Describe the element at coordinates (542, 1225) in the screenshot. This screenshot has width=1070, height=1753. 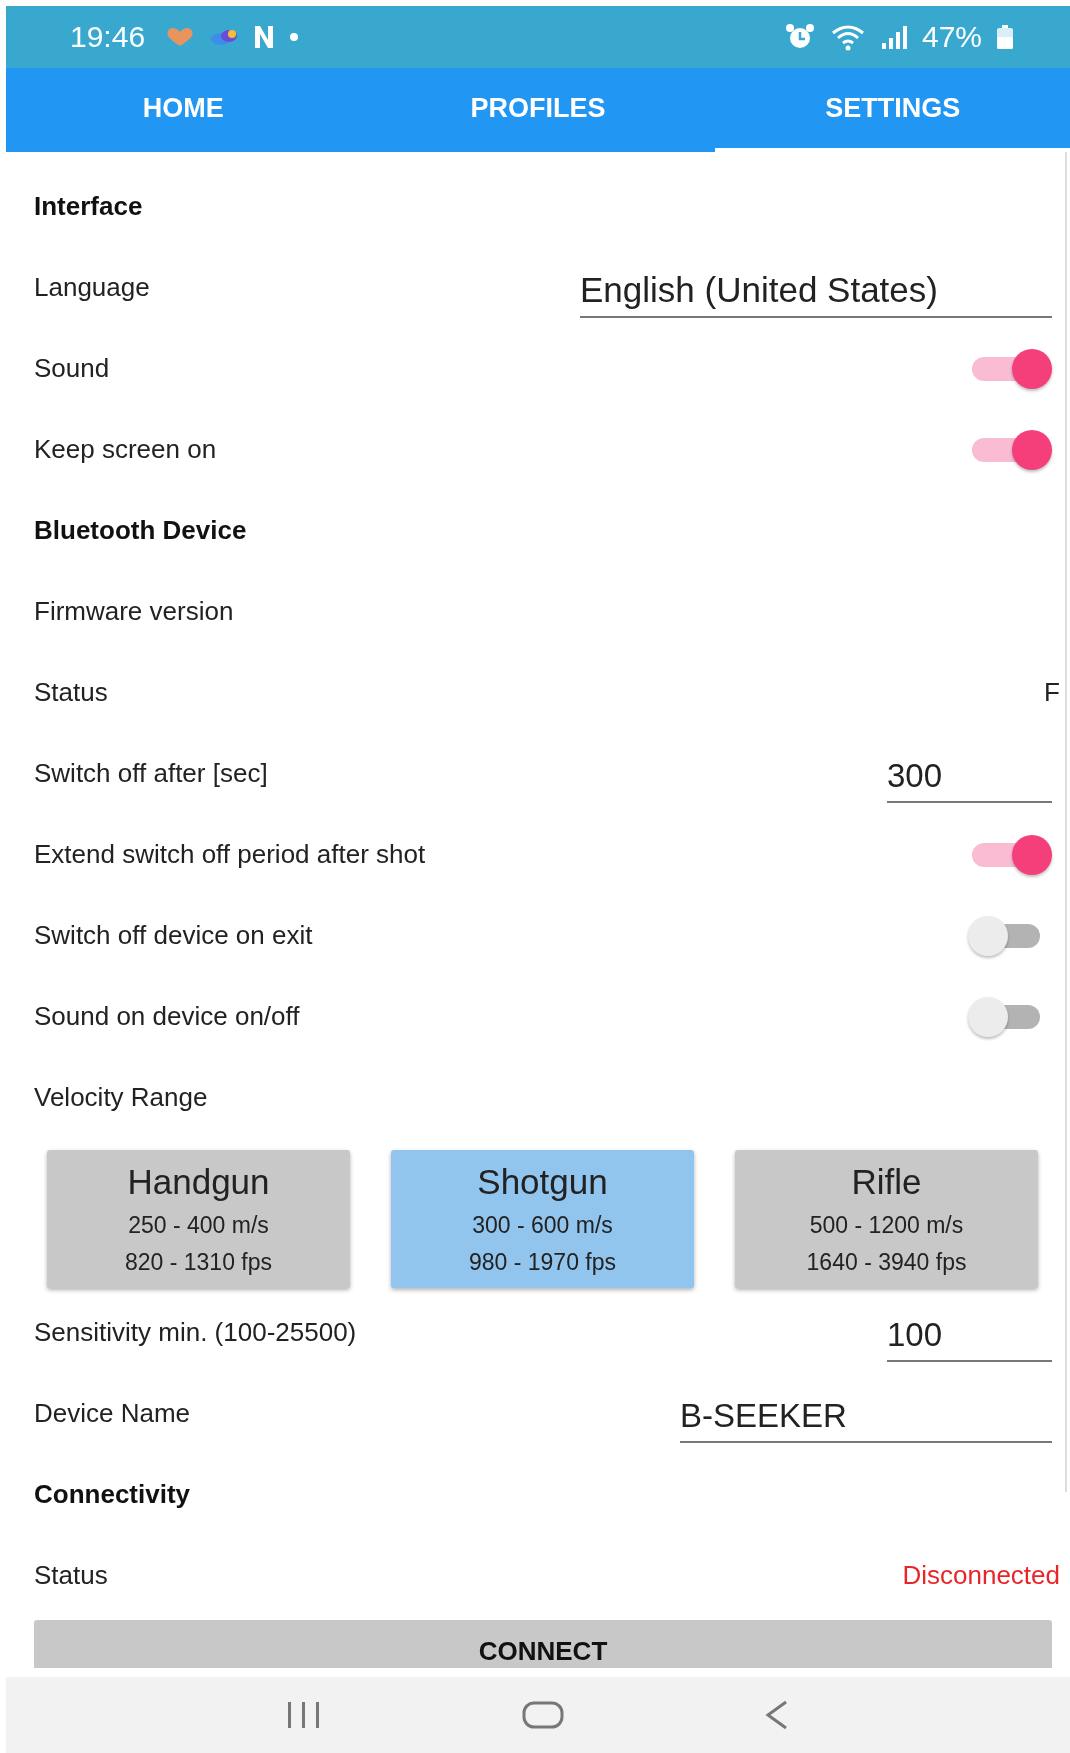
I see `range-metric: 300 - 600 m/s` at that location.